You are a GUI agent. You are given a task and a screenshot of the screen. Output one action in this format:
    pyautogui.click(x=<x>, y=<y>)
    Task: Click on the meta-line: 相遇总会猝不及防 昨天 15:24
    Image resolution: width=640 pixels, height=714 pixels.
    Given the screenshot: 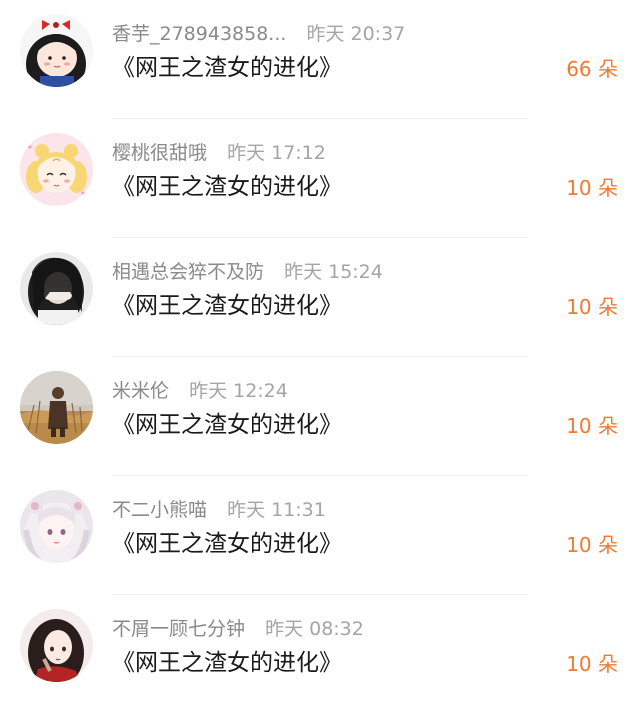 What is the action you would take?
    pyautogui.click(x=247, y=272)
    